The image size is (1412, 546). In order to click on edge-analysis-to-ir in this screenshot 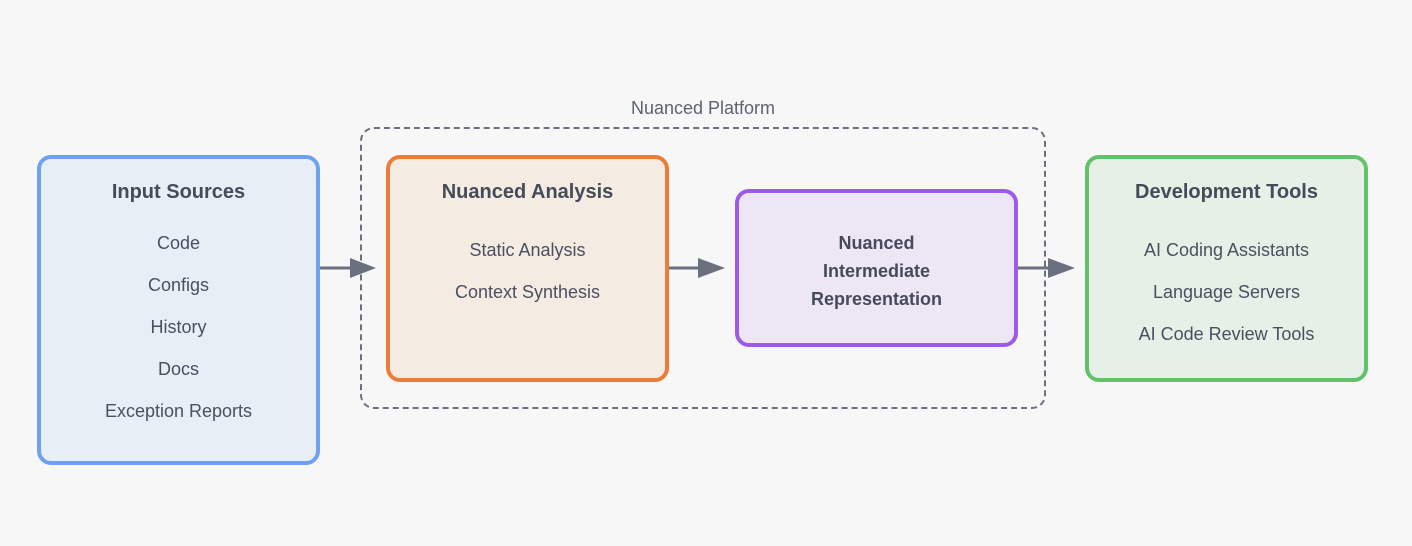, I will do `click(697, 268)`.